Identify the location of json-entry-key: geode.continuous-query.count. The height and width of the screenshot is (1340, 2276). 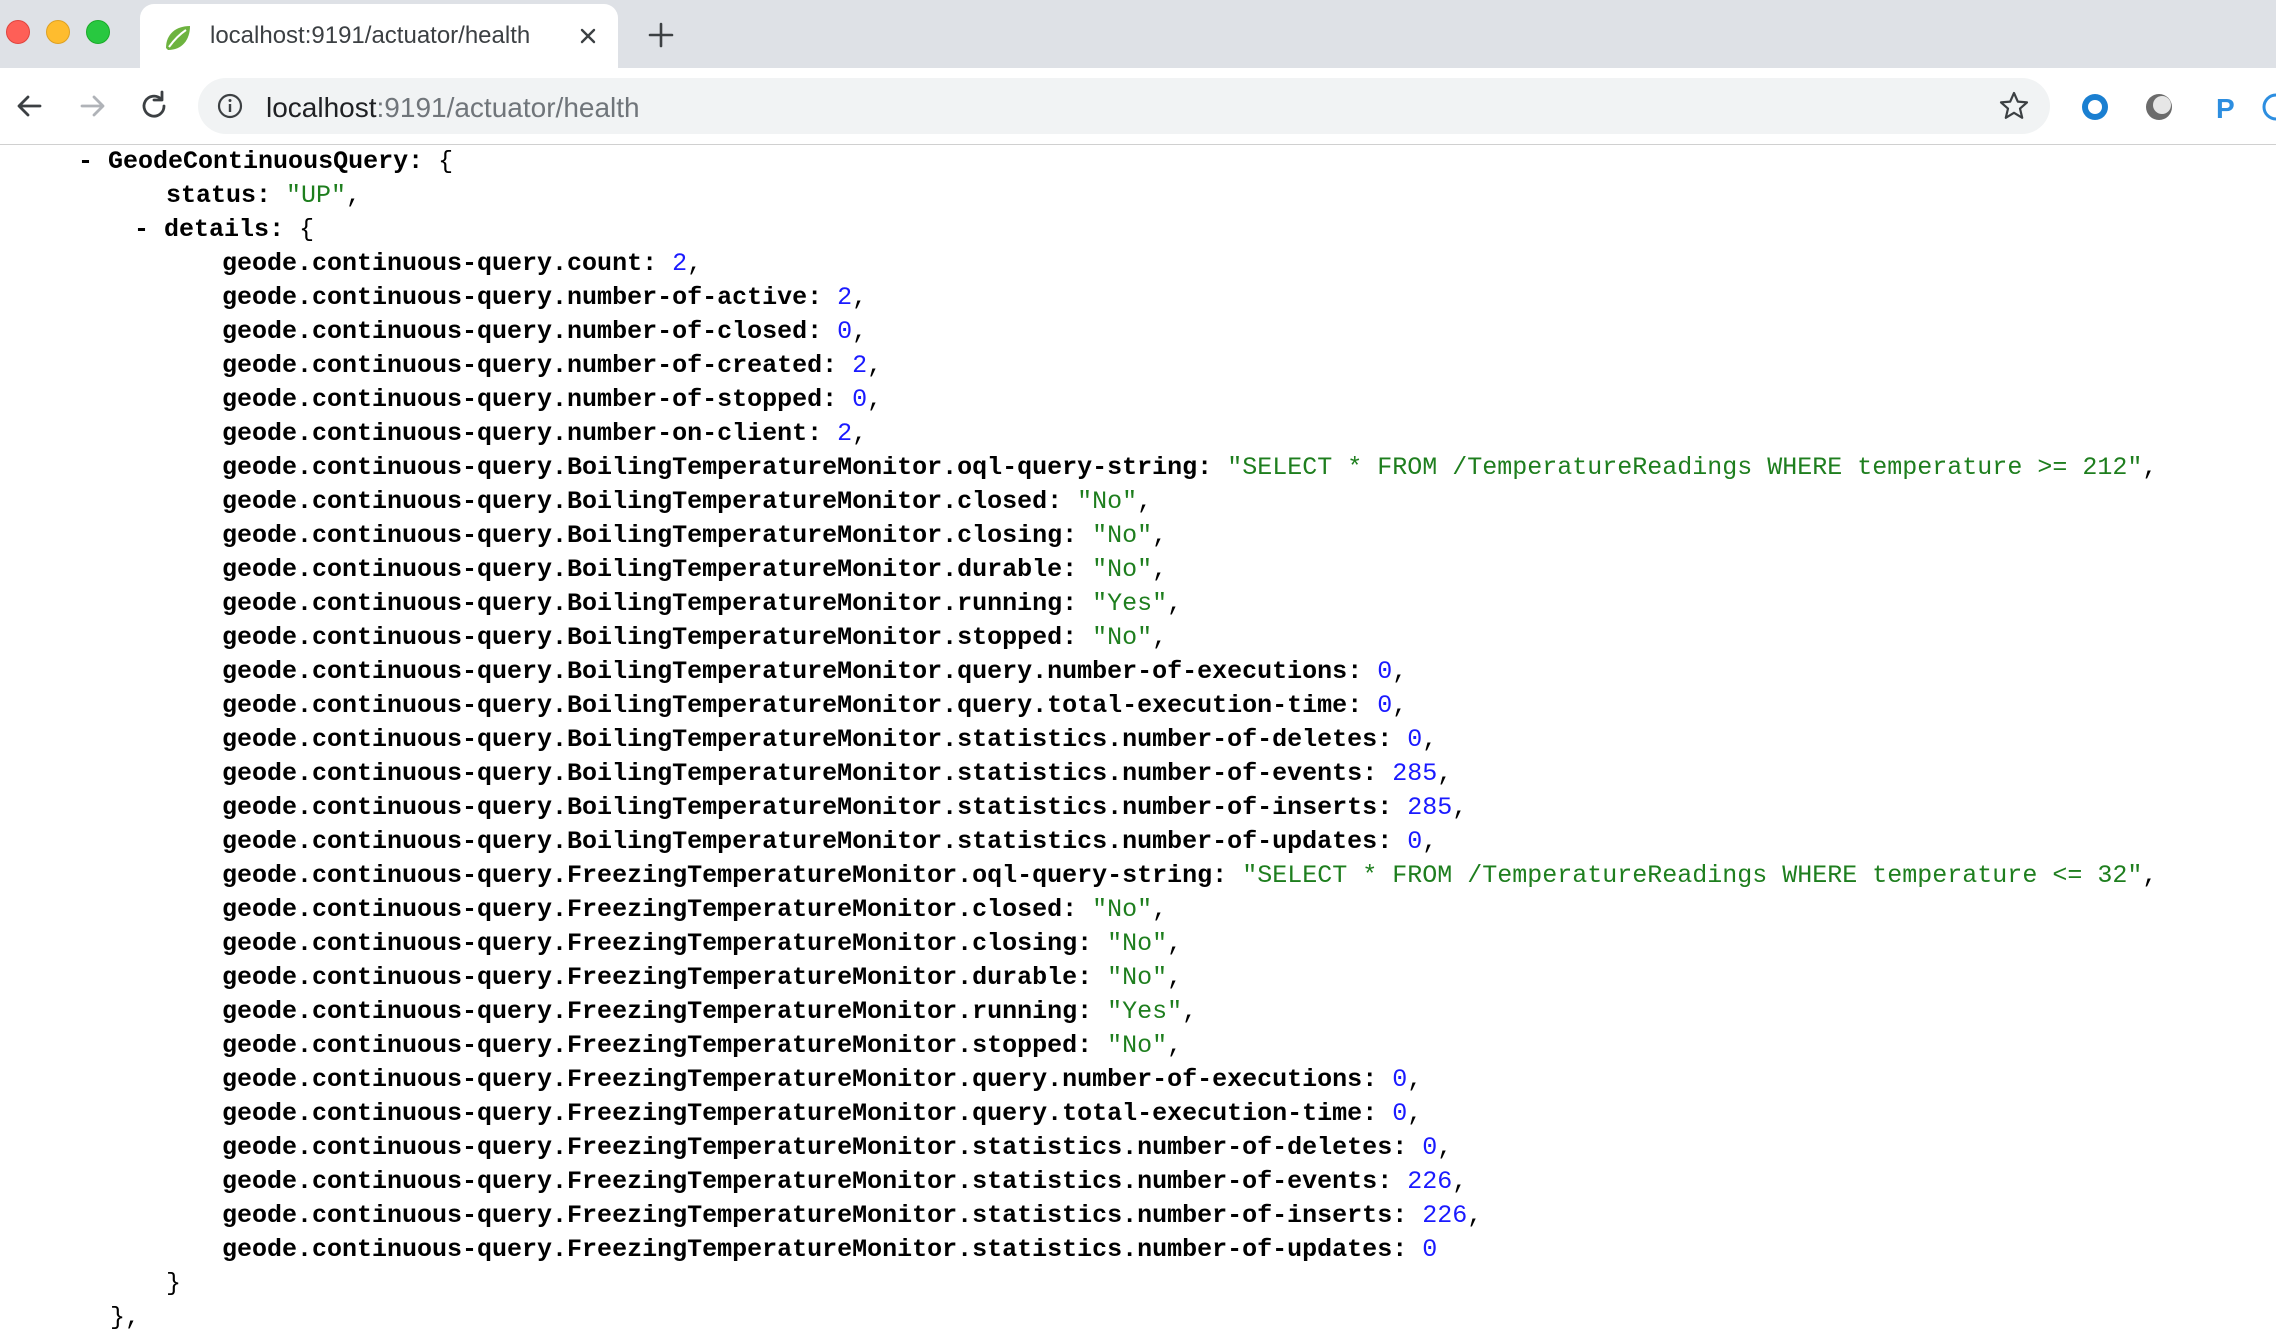
(432, 263).